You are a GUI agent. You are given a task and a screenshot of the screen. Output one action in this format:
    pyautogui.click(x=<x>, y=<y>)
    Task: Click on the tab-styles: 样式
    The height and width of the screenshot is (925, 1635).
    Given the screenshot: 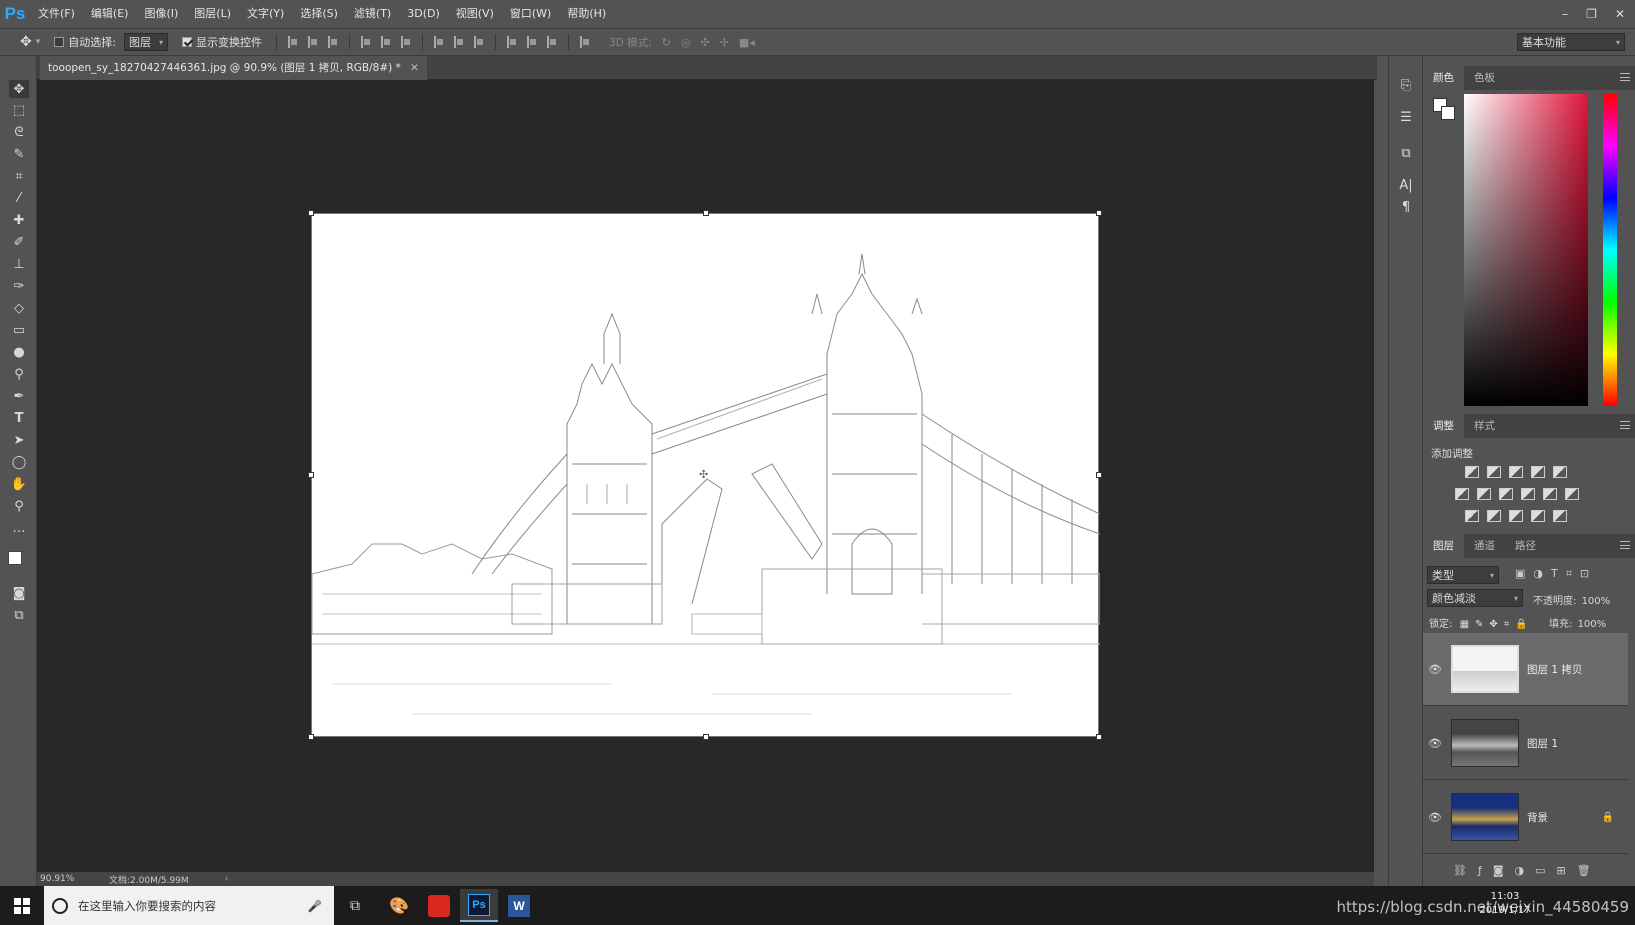 What is the action you would take?
    pyautogui.click(x=1484, y=426)
    